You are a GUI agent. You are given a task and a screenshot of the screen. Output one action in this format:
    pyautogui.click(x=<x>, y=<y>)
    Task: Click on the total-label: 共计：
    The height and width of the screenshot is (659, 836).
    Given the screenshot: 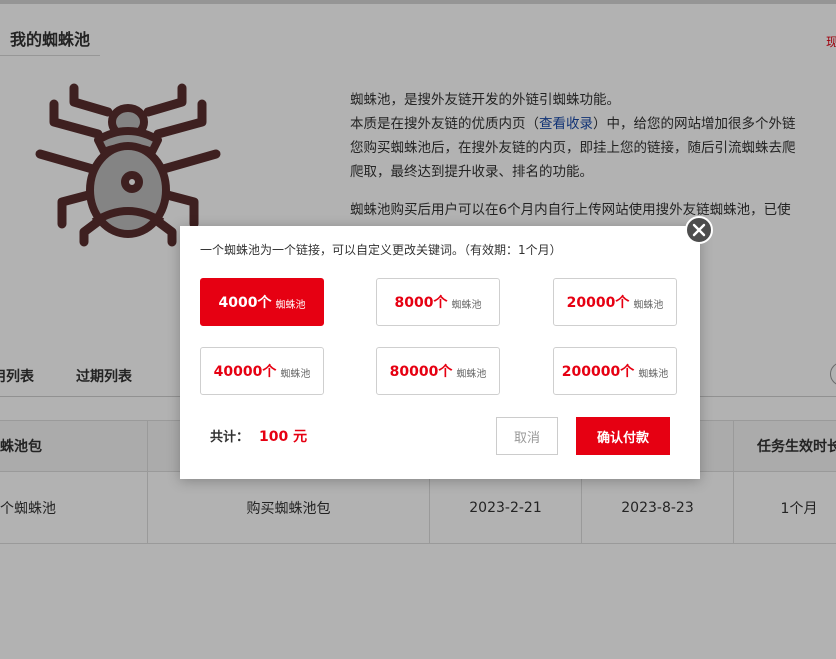 What is the action you would take?
    pyautogui.click(x=230, y=437)
    